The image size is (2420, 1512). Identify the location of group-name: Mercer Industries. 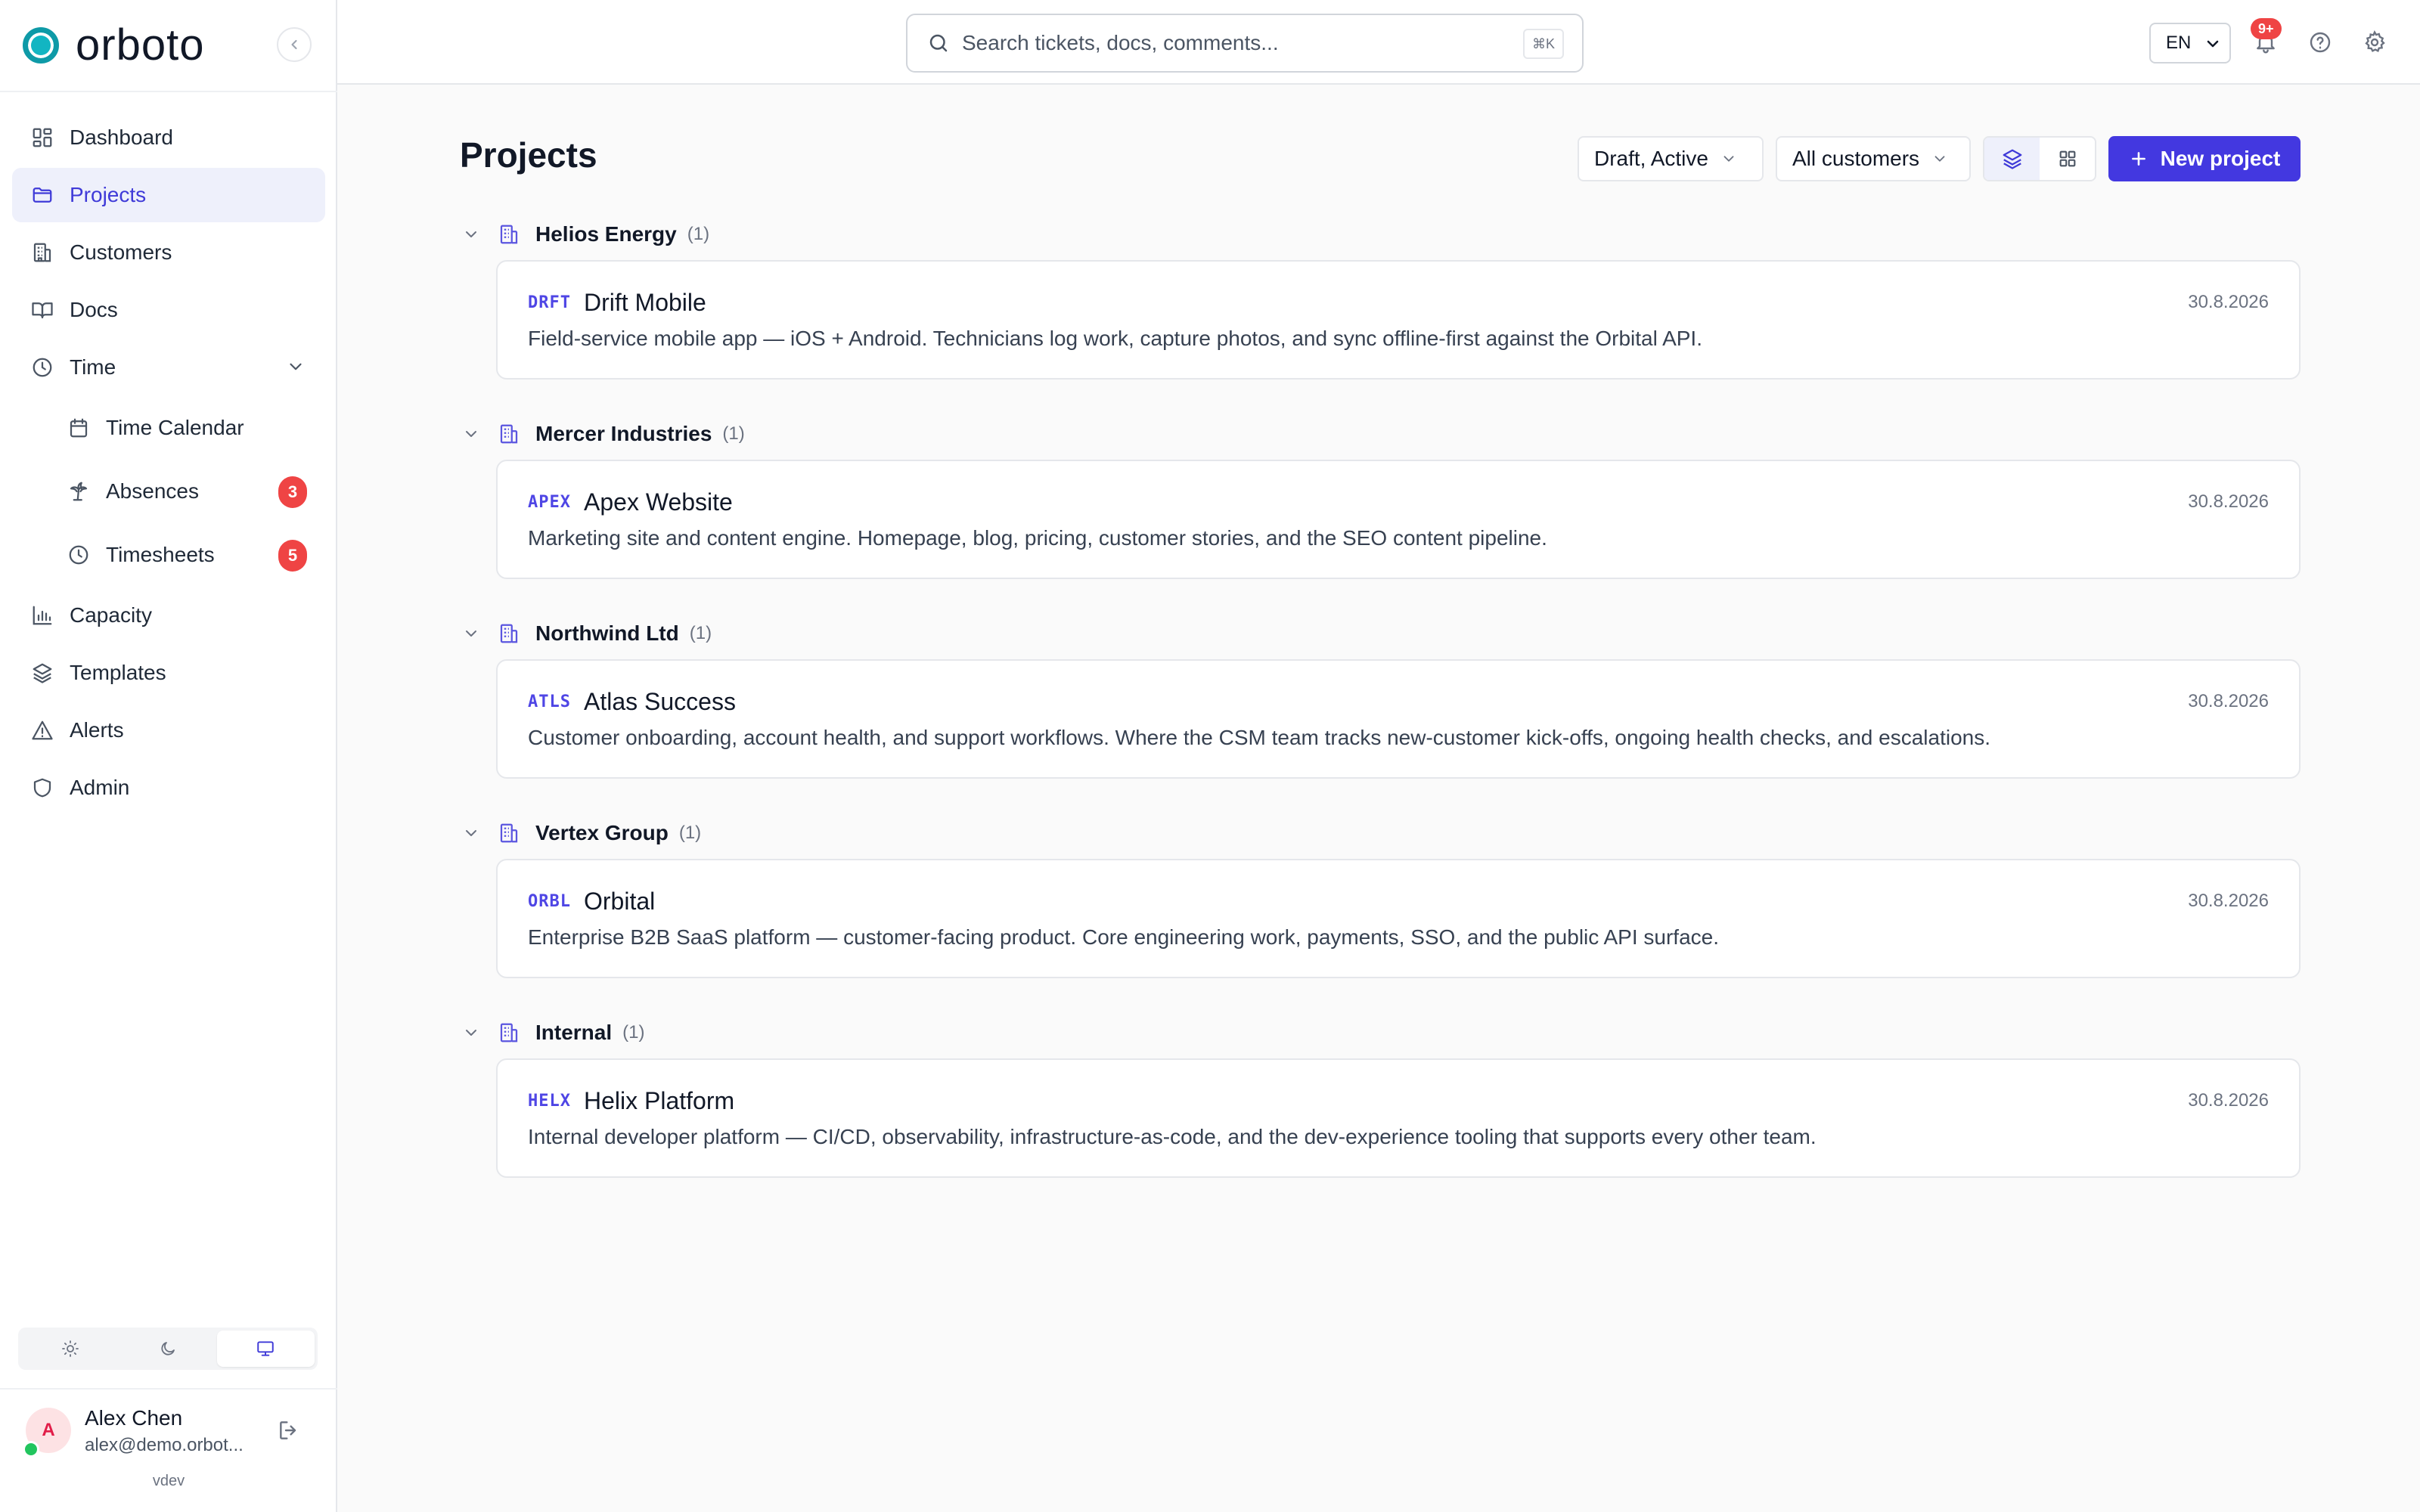
(623, 433).